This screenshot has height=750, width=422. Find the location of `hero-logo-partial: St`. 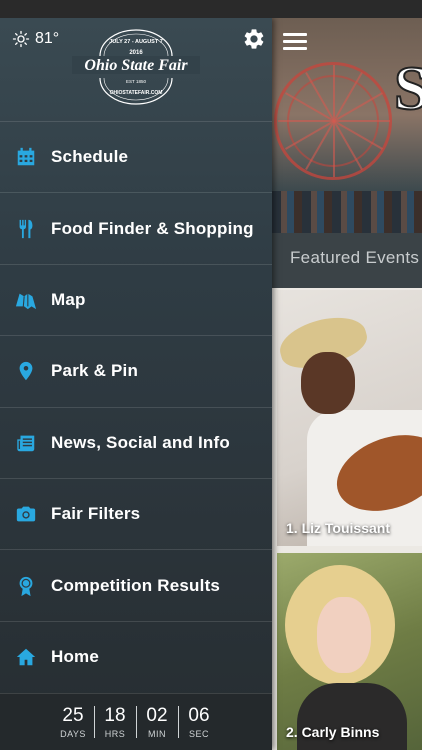

hero-logo-partial: St is located at coordinates (407, 89).